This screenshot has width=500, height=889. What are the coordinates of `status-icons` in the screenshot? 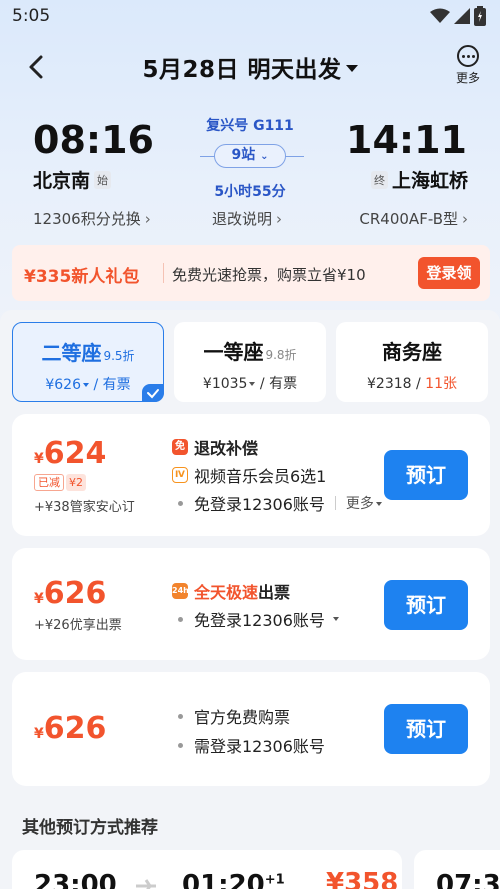 It's located at (458, 16).